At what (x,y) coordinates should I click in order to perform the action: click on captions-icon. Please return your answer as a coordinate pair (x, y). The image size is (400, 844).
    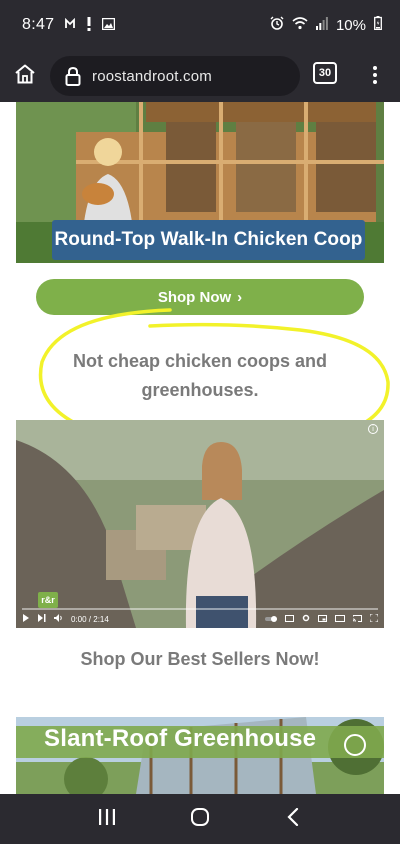
    Looking at the image, I should click on (289, 619).